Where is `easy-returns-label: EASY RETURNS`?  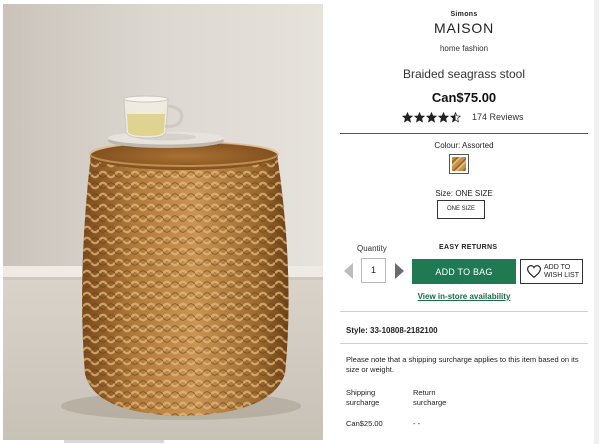 easy-returns-label: EASY RETURNS is located at coordinates (468, 247).